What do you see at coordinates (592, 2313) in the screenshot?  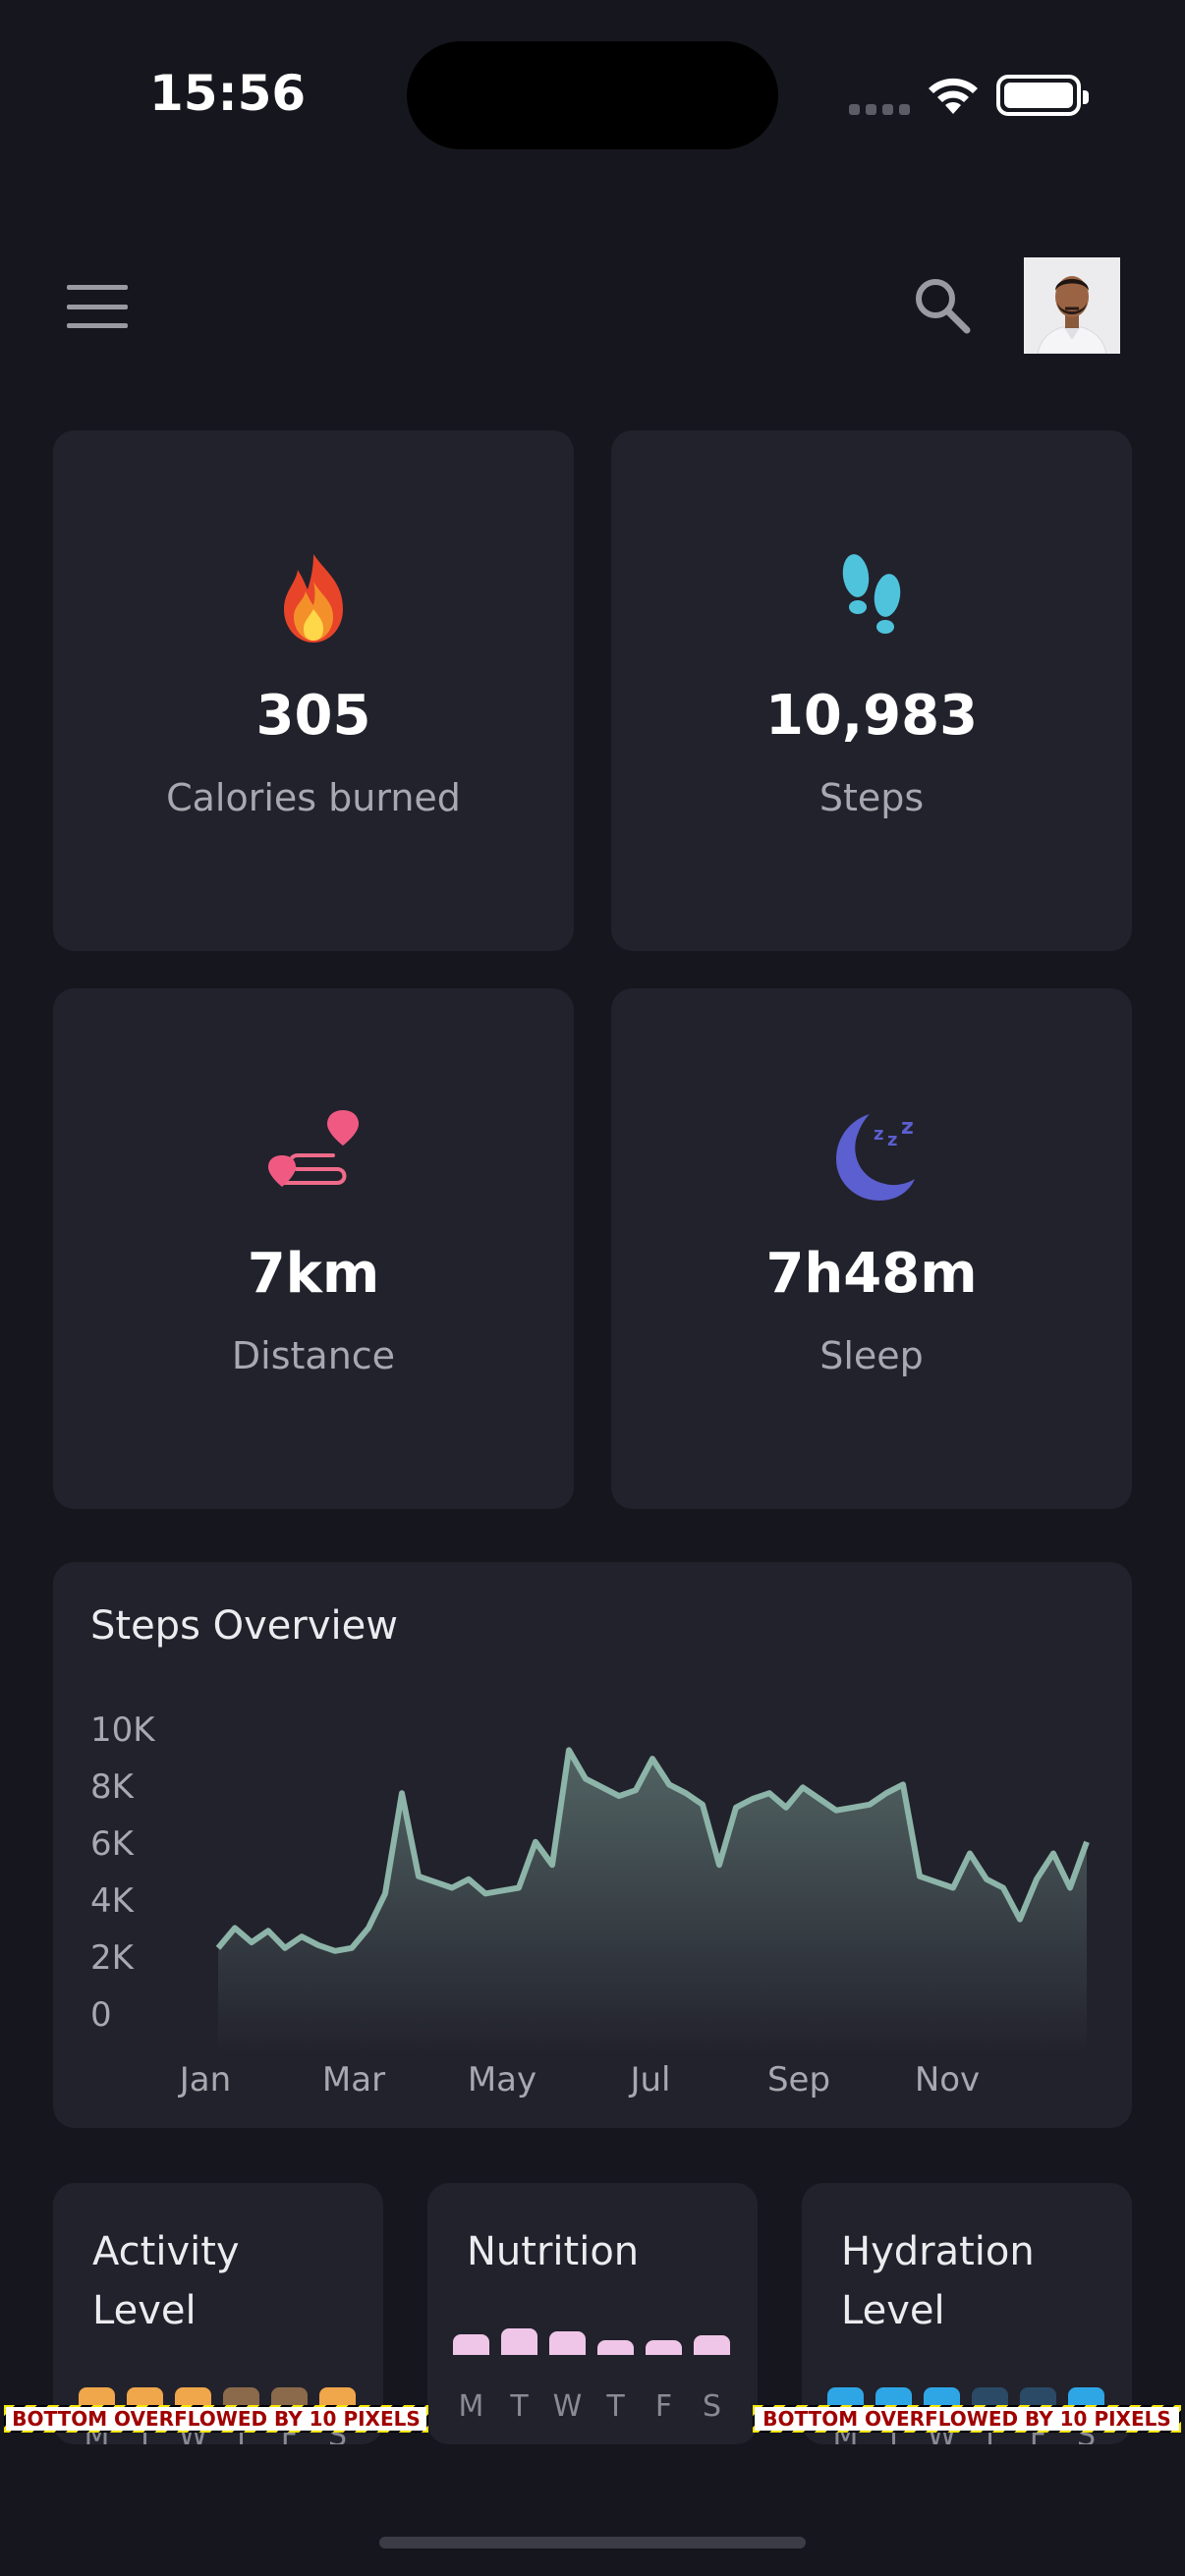 I see `nutrition-card: Nutrition MTWTFS` at bounding box center [592, 2313].